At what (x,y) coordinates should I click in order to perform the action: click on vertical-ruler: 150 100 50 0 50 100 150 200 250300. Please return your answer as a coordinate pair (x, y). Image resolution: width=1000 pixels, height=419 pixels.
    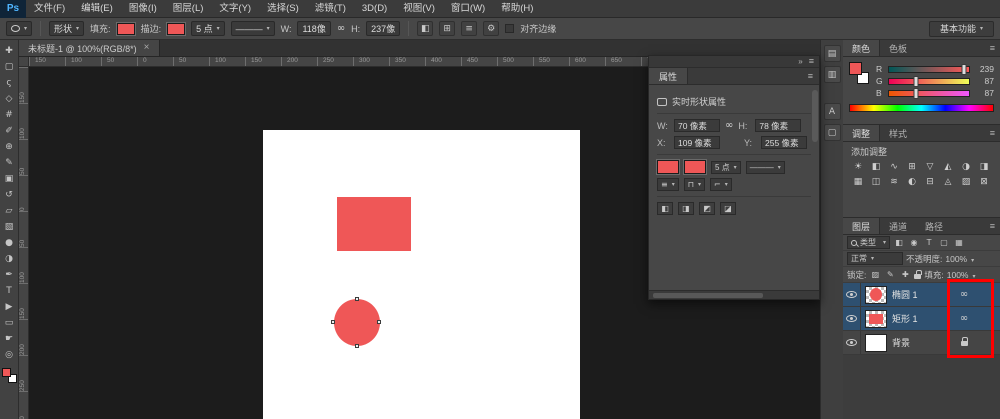
    Looking at the image, I should click on (24, 243).